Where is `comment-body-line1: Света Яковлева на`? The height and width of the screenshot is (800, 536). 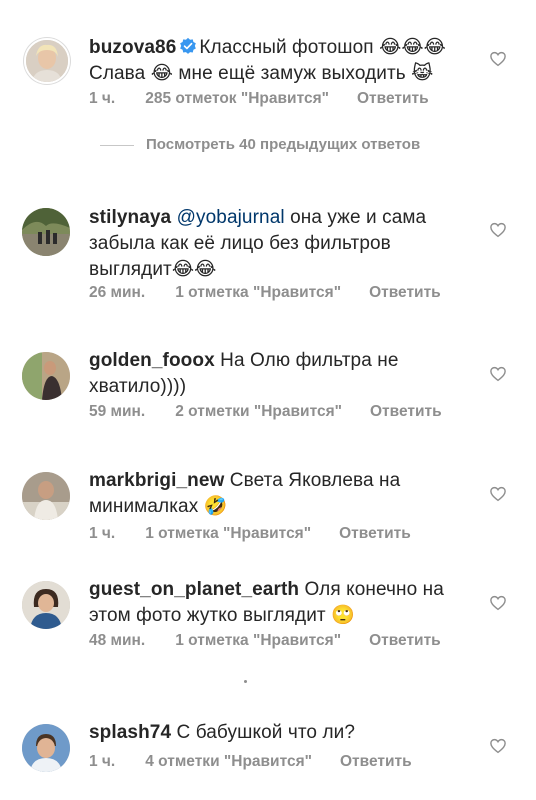
comment-body-line1: Света Яковлева на is located at coordinates (312, 480).